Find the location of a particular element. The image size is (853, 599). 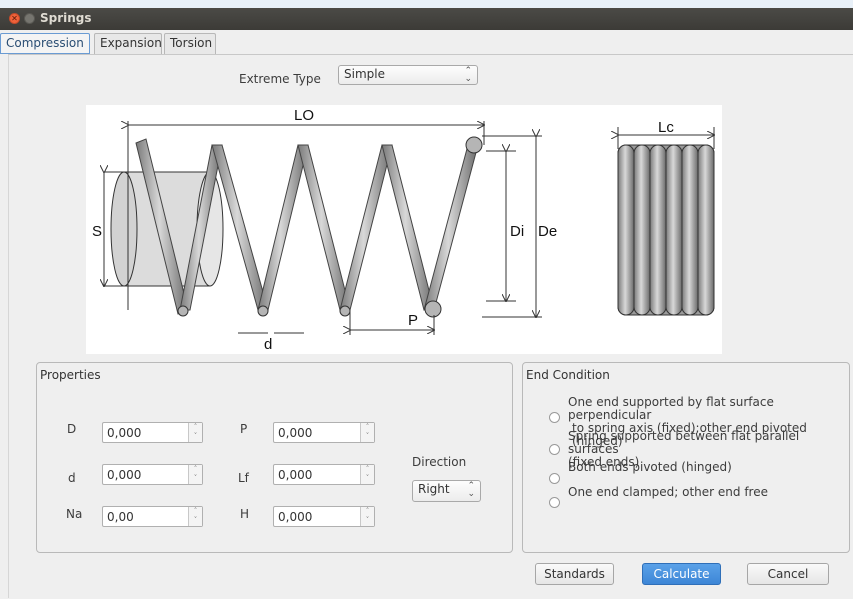

lf-input: 0,000 ˄ ˅ is located at coordinates (324, 474).